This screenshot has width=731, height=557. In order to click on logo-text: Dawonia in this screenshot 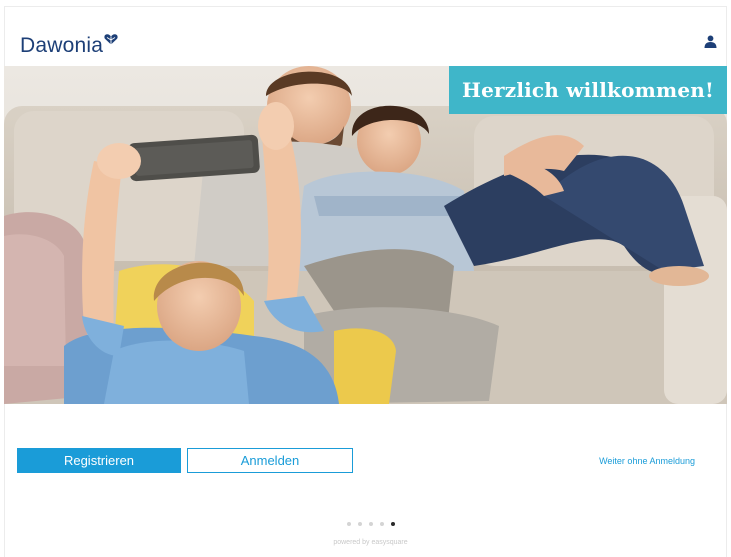, I will do `click(62, 45)`.